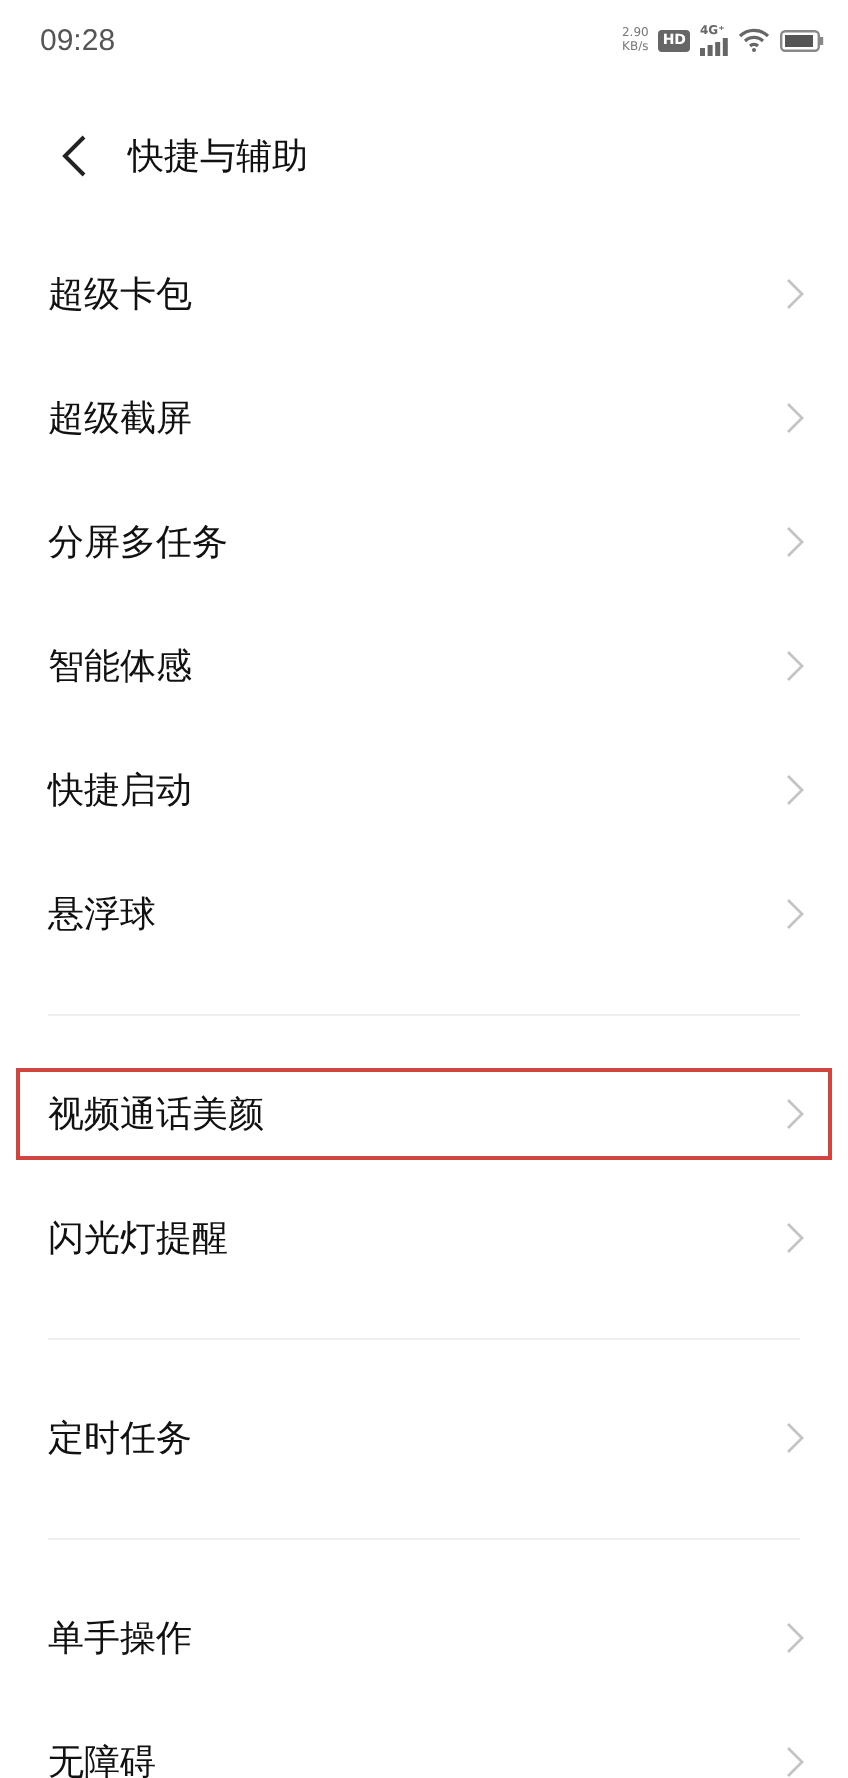  I want to click on settings-item: 定时任务, so click(424, 1438).